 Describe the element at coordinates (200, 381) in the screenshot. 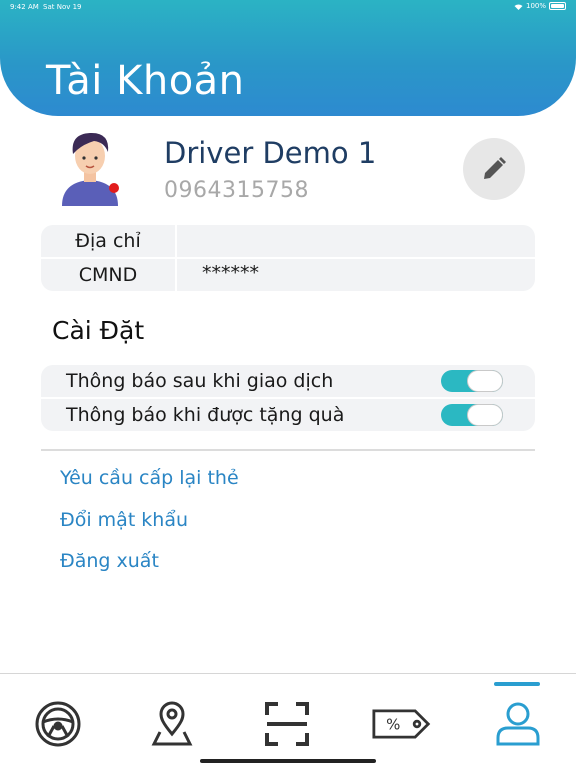

I see `setting-label: Thông báo sau khi giao dịch` at that location.